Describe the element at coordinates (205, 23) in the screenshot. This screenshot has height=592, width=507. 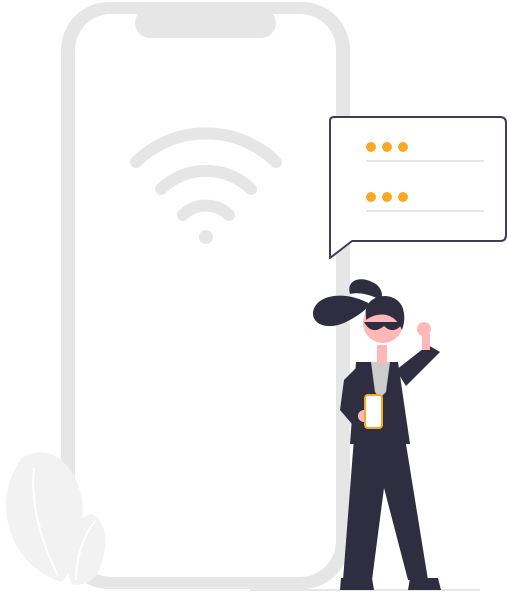
I see `phone-notch` at that location.